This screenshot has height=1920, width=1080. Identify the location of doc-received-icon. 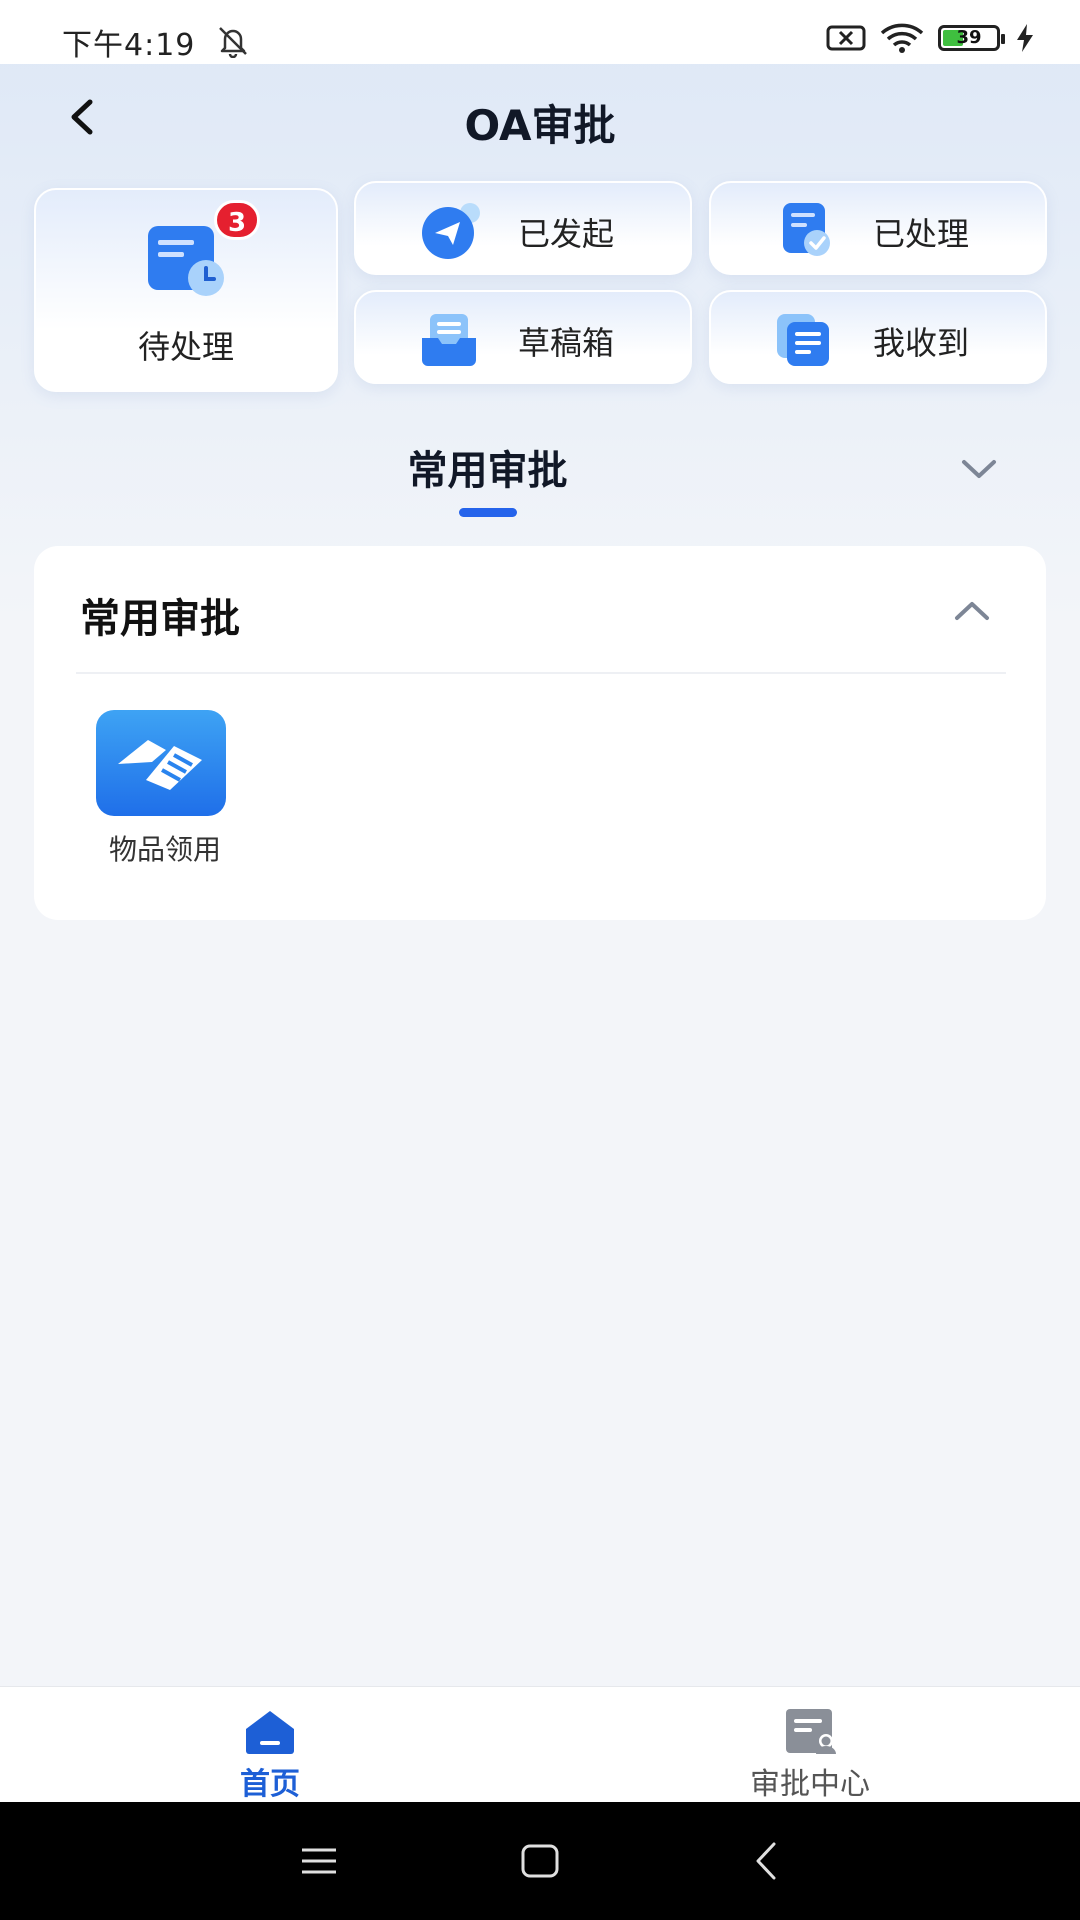
(803, 340).